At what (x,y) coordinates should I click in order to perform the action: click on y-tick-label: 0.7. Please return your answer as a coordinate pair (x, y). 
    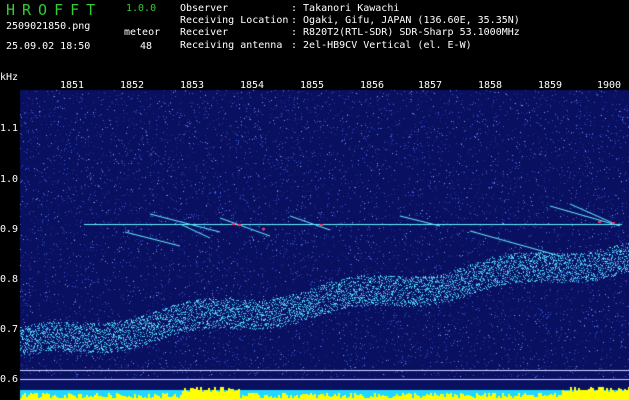
    Looking at the image, I should click on (9, 329).